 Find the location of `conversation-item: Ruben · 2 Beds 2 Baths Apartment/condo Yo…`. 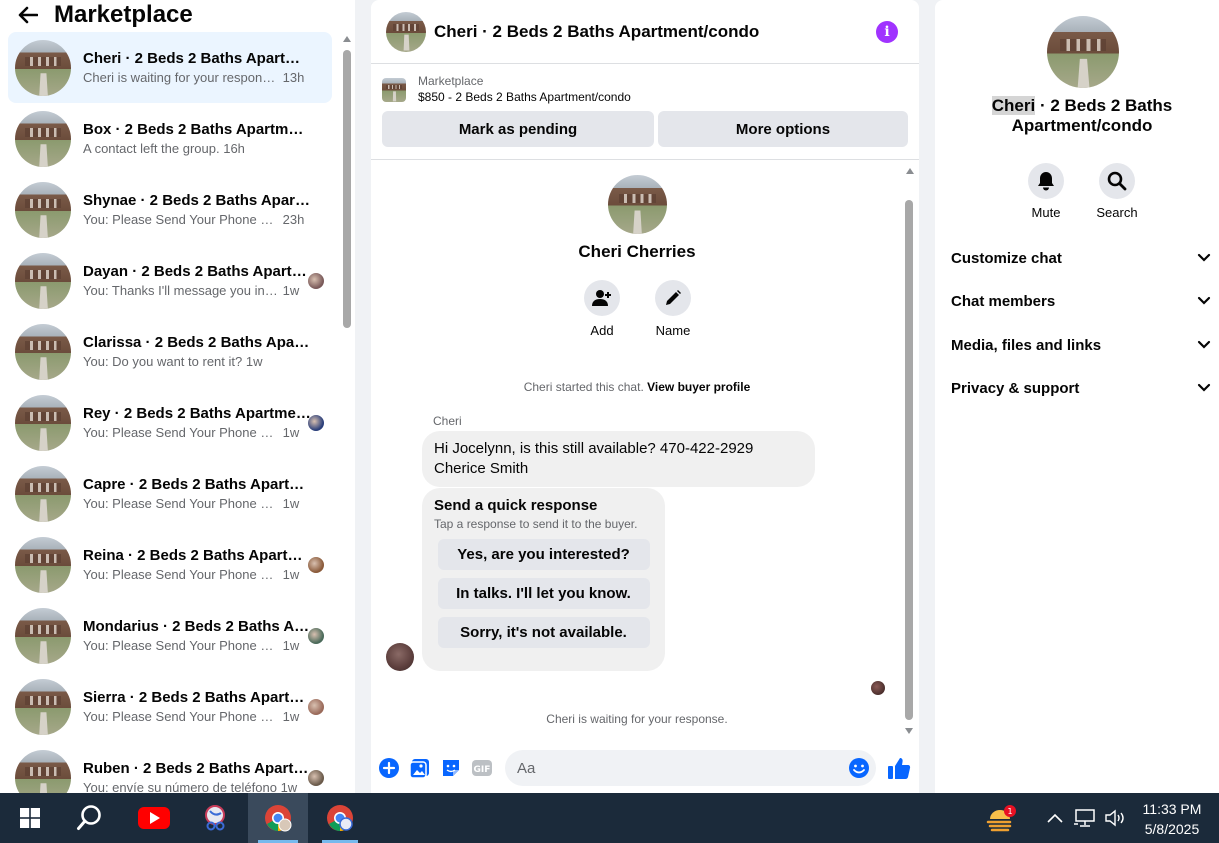

conversation-item: Ruben · 2 Beds 2 Baths Apartment/condo Yo… is located at coordinates (170, 767).